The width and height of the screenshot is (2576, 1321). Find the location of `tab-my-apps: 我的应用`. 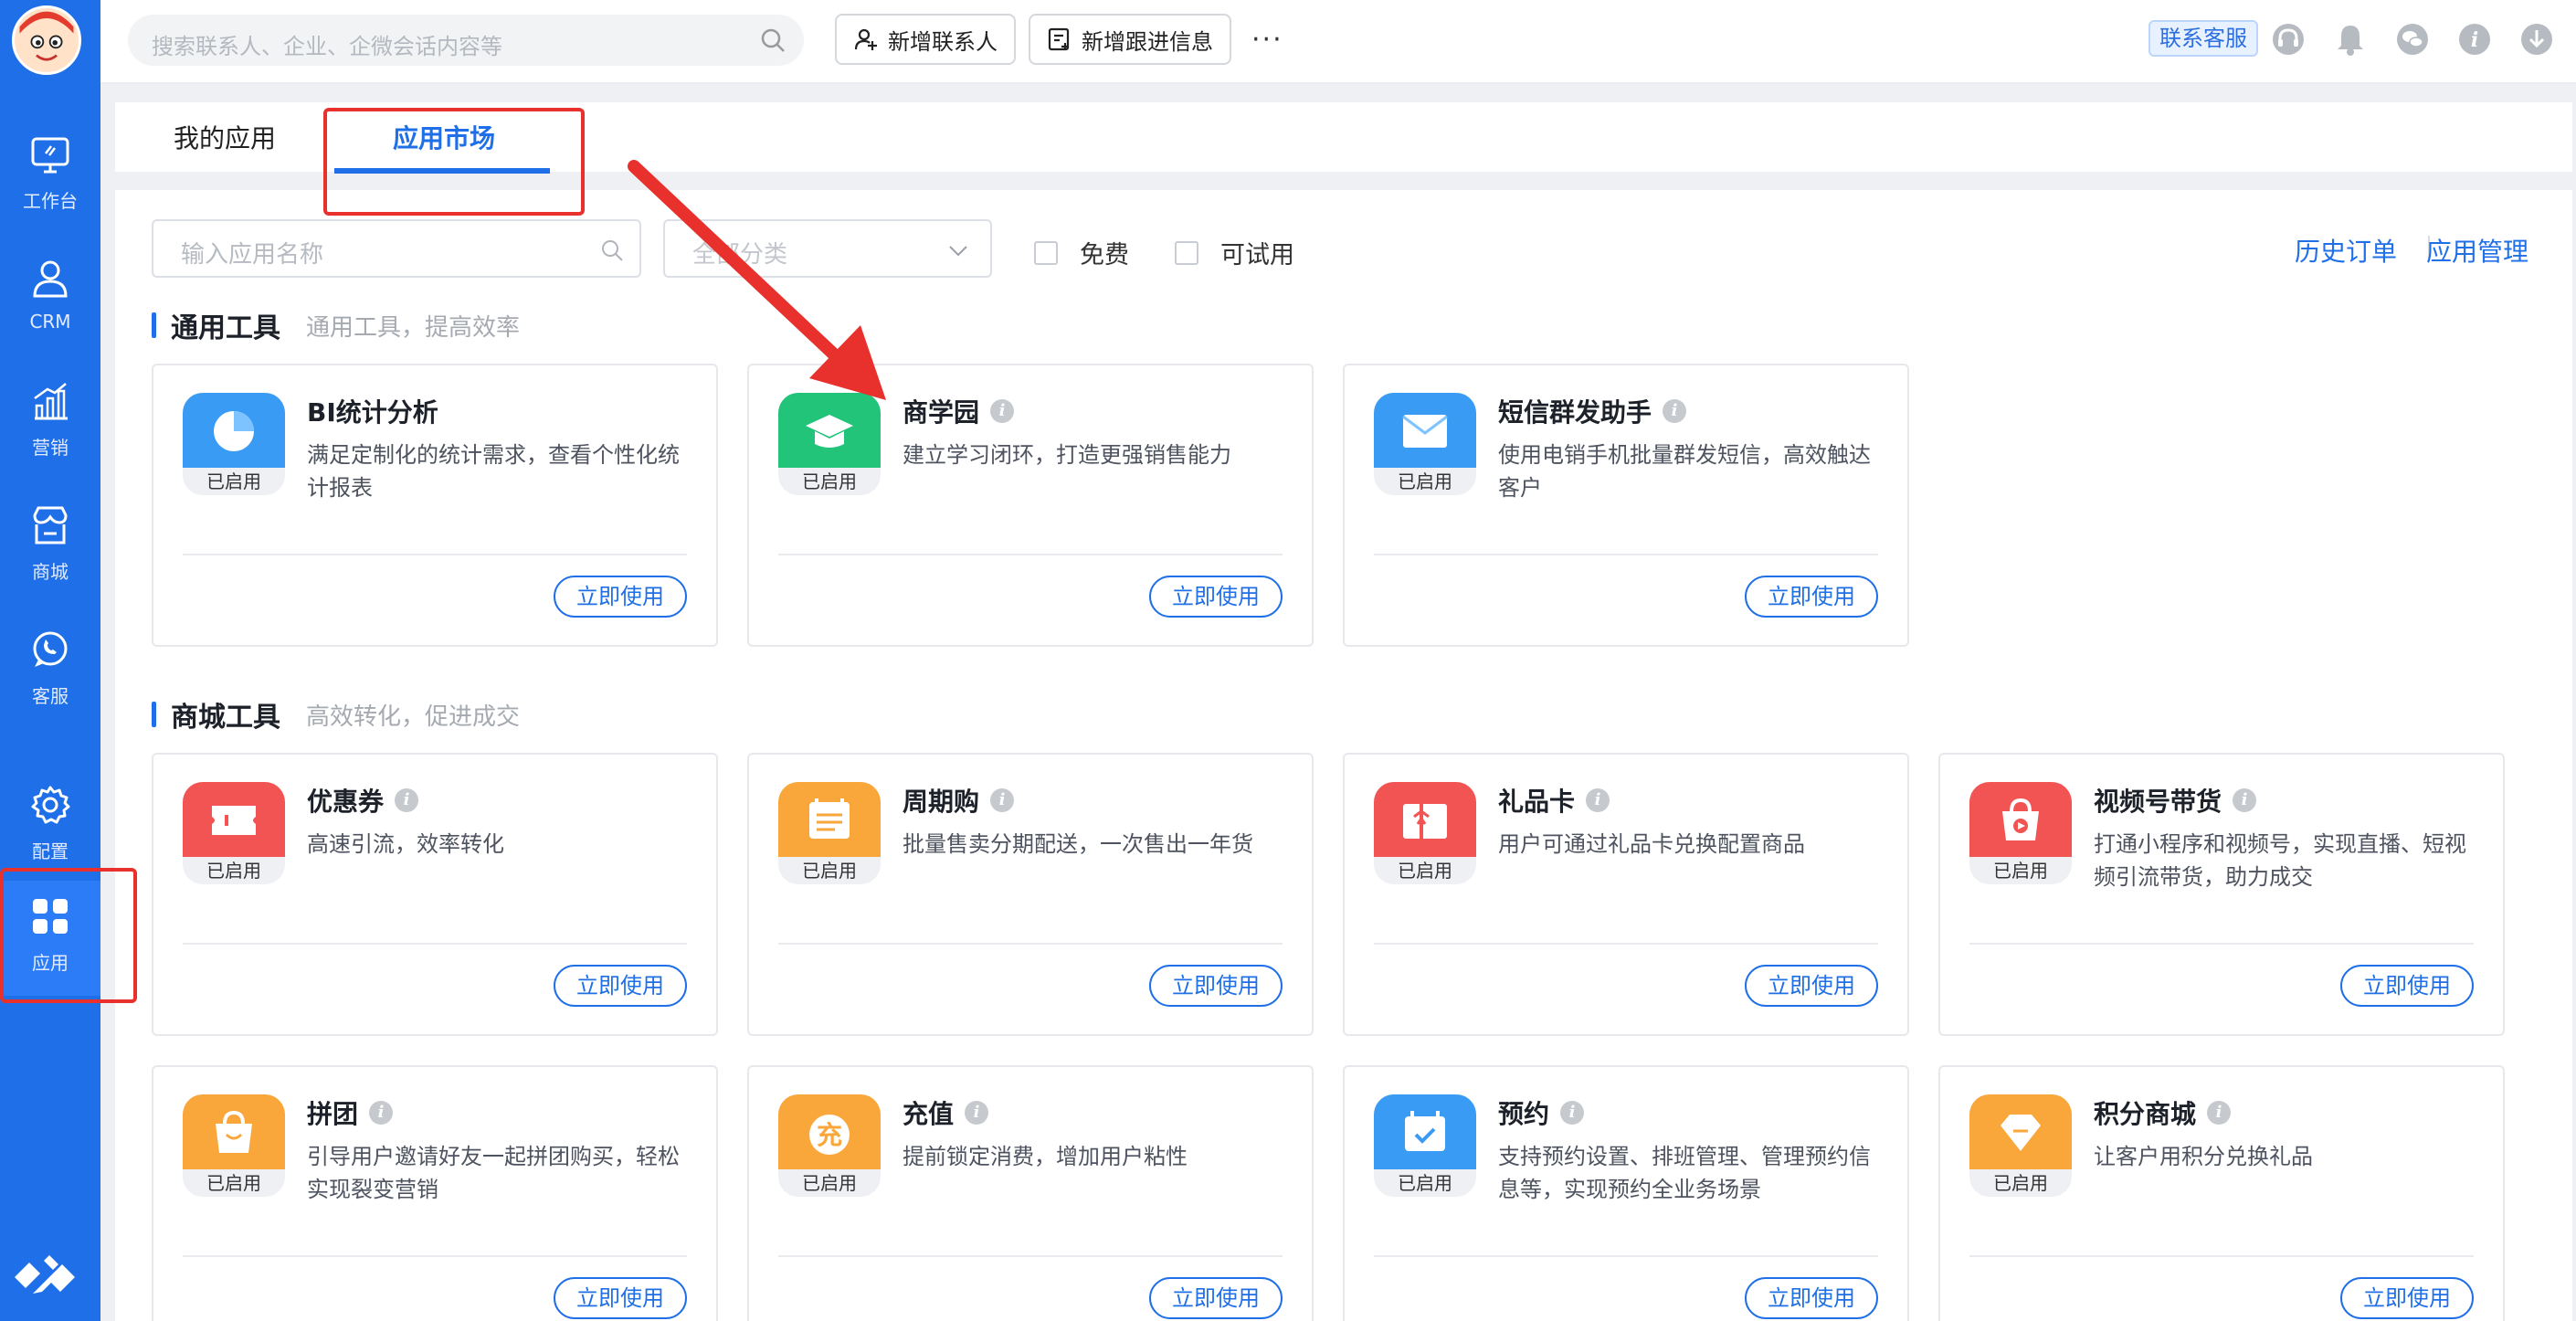

tab-my-apps: 我的应用 is located at coordinates (225, 137).